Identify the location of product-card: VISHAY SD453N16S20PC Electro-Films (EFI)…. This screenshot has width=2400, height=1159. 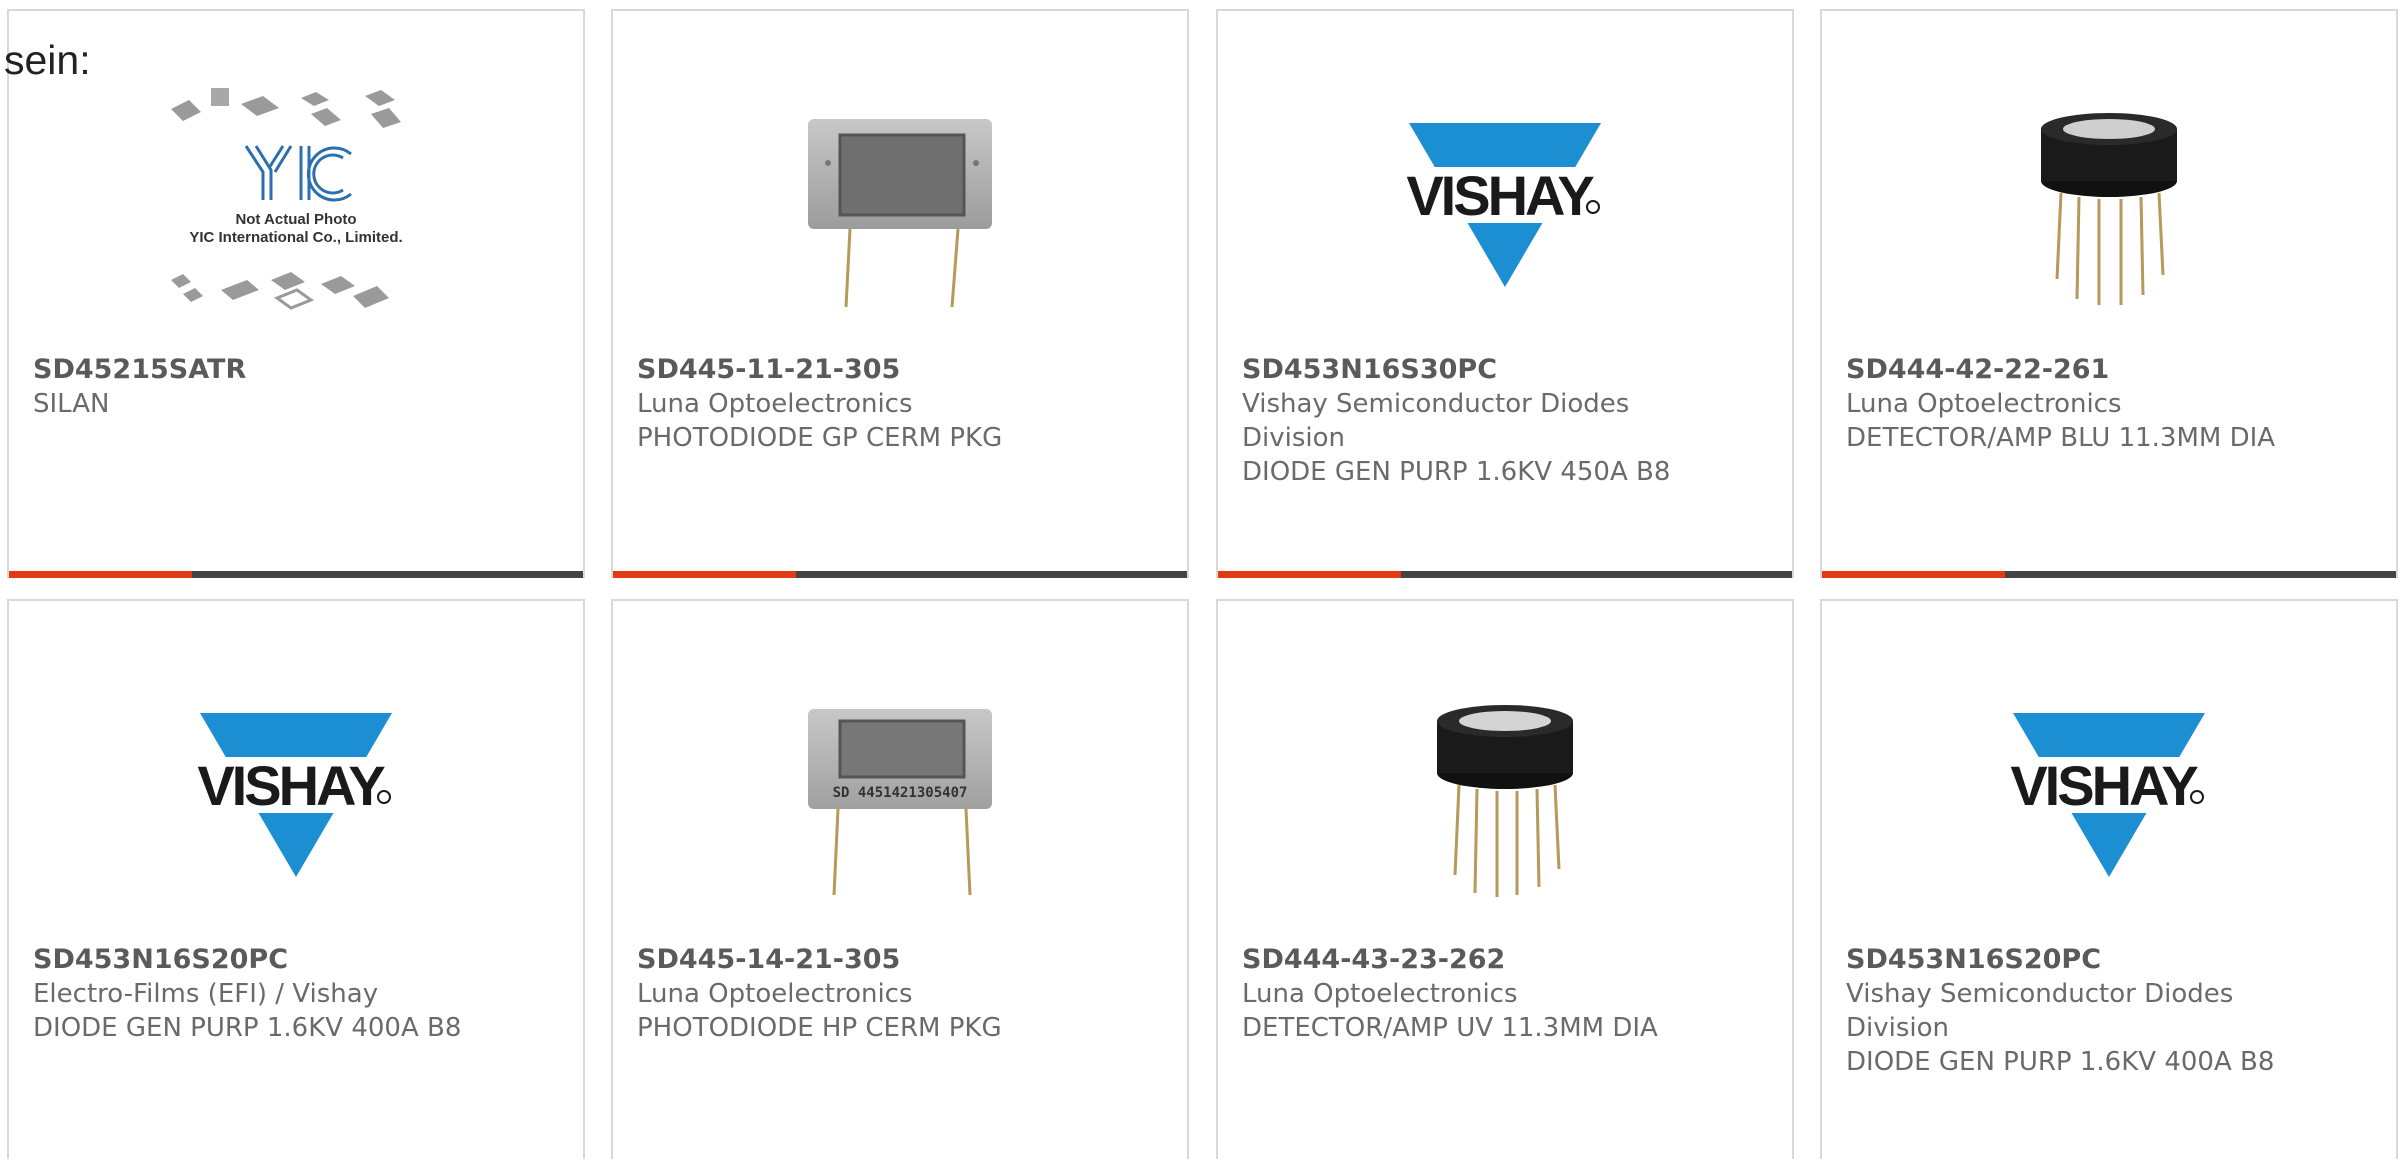
(296, 879).